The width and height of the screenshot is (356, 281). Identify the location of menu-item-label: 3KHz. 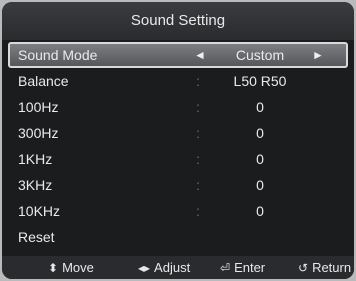
(35, 185).